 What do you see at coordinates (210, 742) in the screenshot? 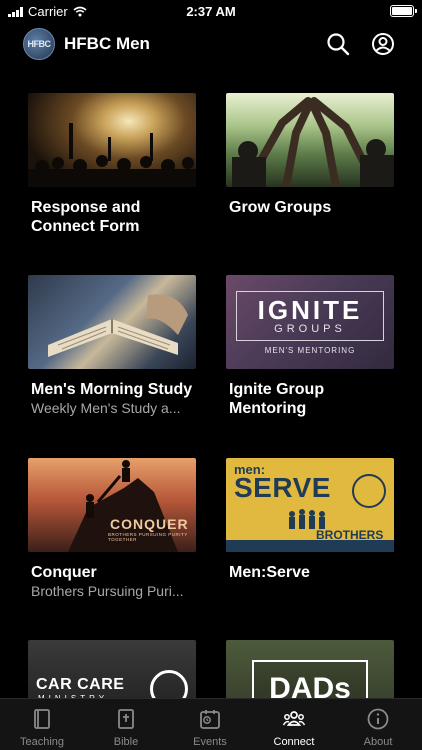
I see `tab-label: Events` at bounding box center [210, 742].